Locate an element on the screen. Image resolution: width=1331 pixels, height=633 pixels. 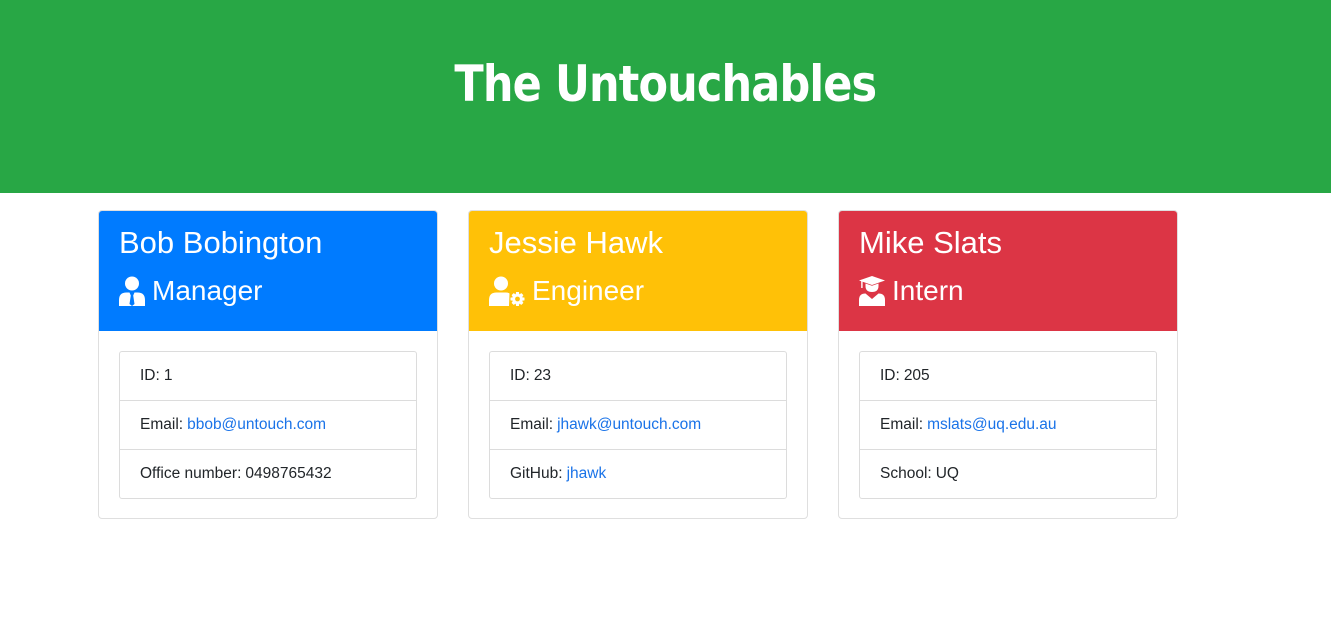
id-value: 1 is located at coordinates (168, 375).